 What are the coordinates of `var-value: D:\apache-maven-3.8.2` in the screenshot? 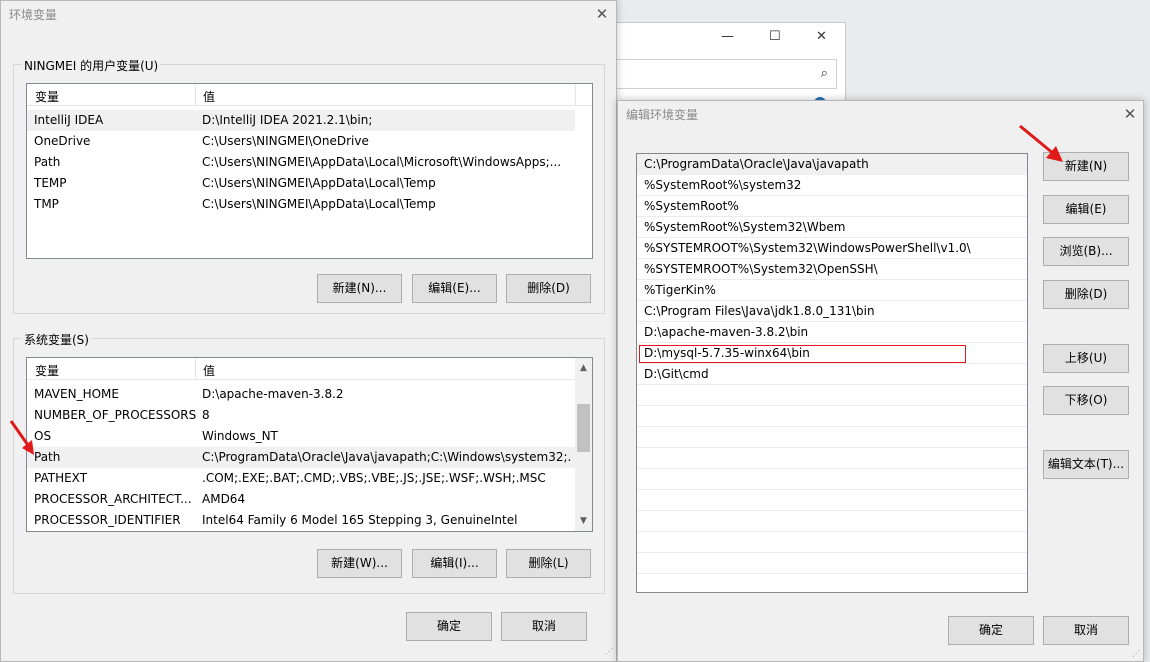 It's located at (273, 394).